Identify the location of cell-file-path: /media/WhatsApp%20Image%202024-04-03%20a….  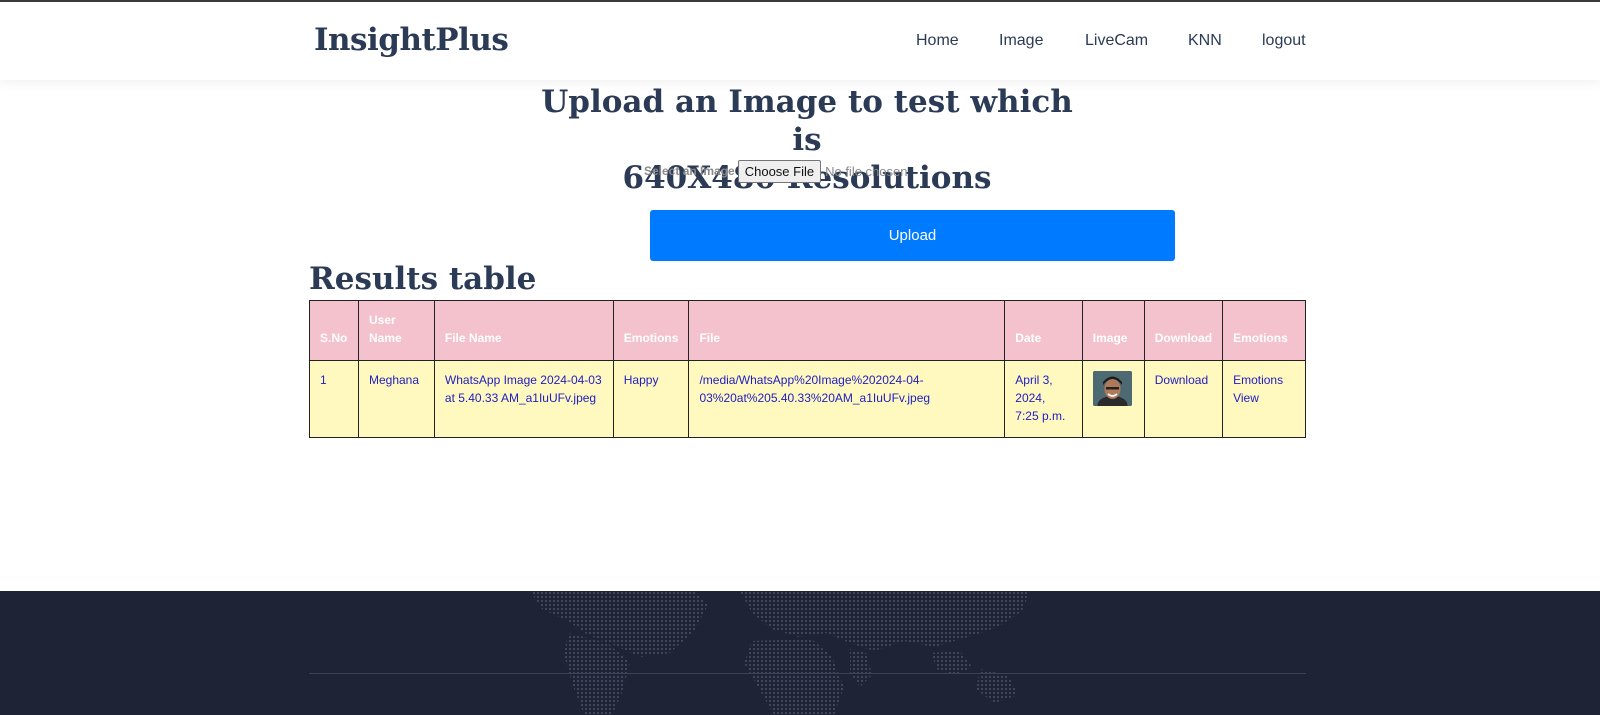
(847, 399).